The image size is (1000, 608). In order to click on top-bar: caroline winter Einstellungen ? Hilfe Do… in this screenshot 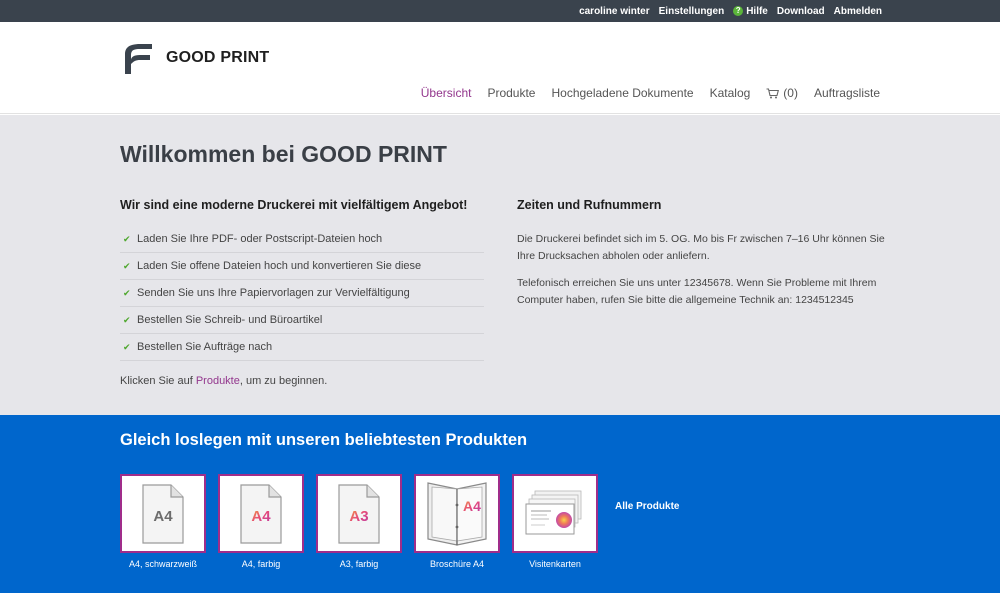, I will do `click(500, 11)`.